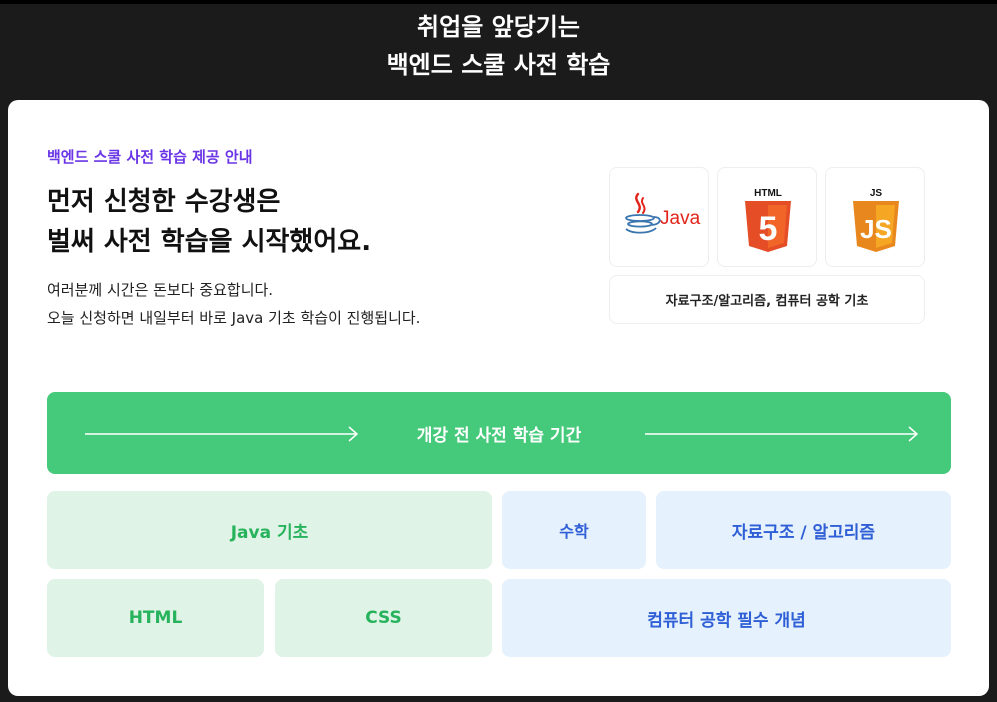 Image resolution: width=997 pixels, height=702 pixels. What do you see at coordinates (164, 202) in the screenshot?
I see `headline-line1: 먼저 신청한 수강생은` at bounding box center [164, 202].